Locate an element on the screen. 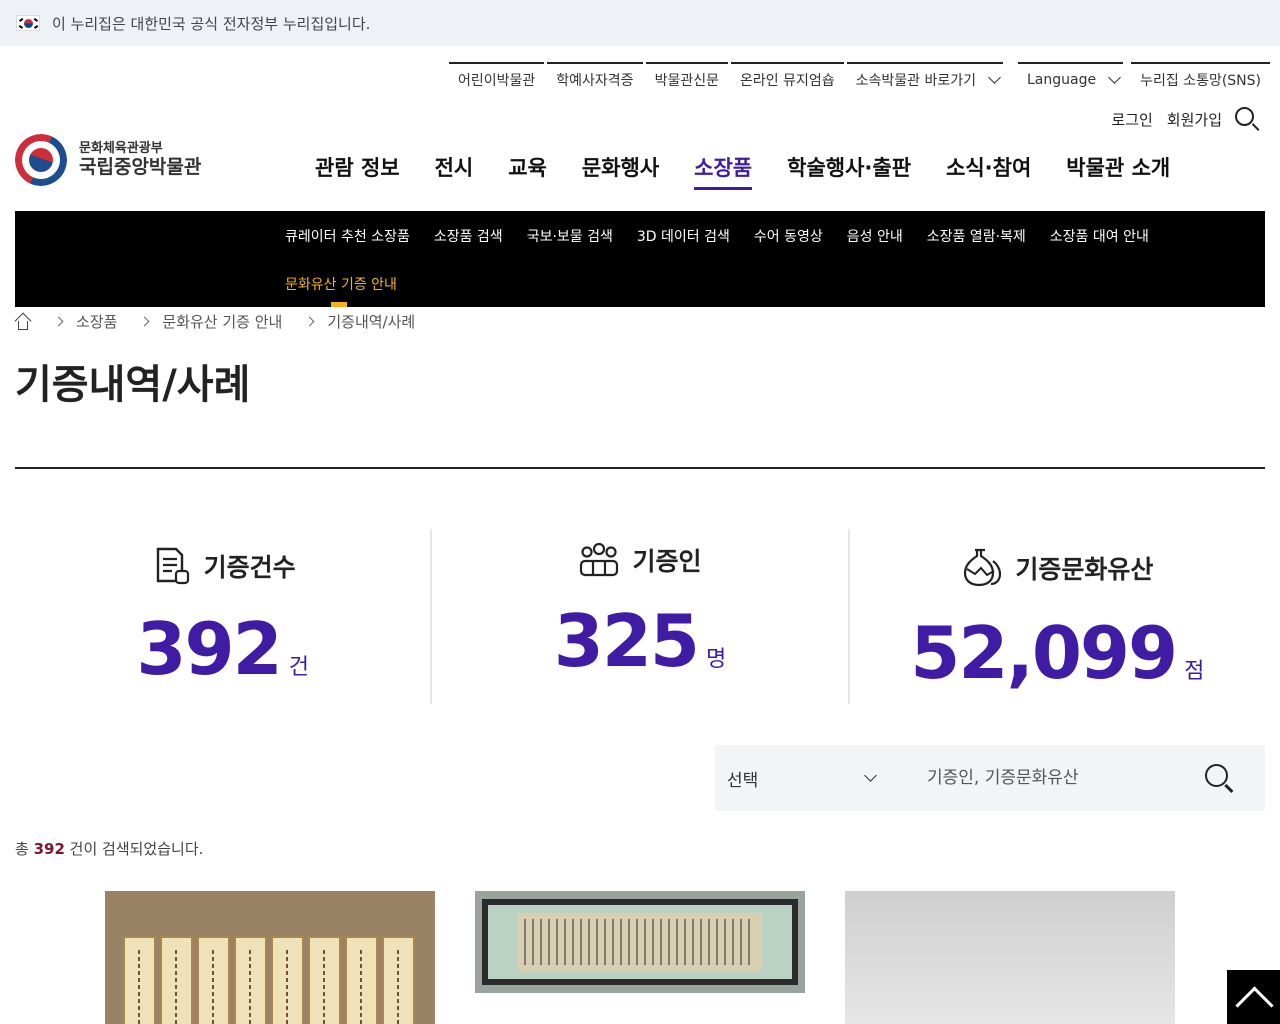 Image resolution: width=1280 pixels, height=1024 pixels. title-divider is located at coordinates (640, 468).